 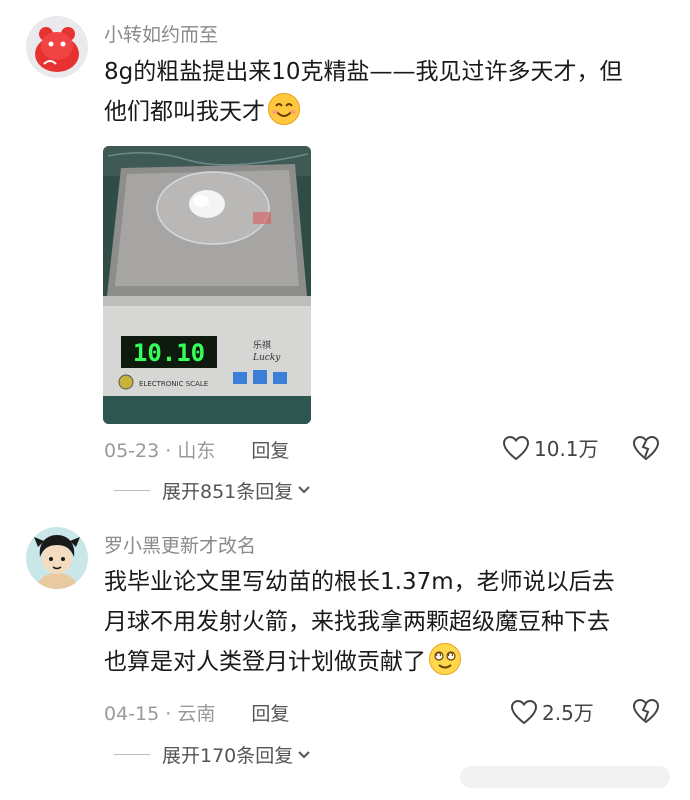 I want to click on comment-text: 8g的粗盐提出来10克精盐——我见过许多天才，但 他们都叫我天才, so click(x=384, y=92).